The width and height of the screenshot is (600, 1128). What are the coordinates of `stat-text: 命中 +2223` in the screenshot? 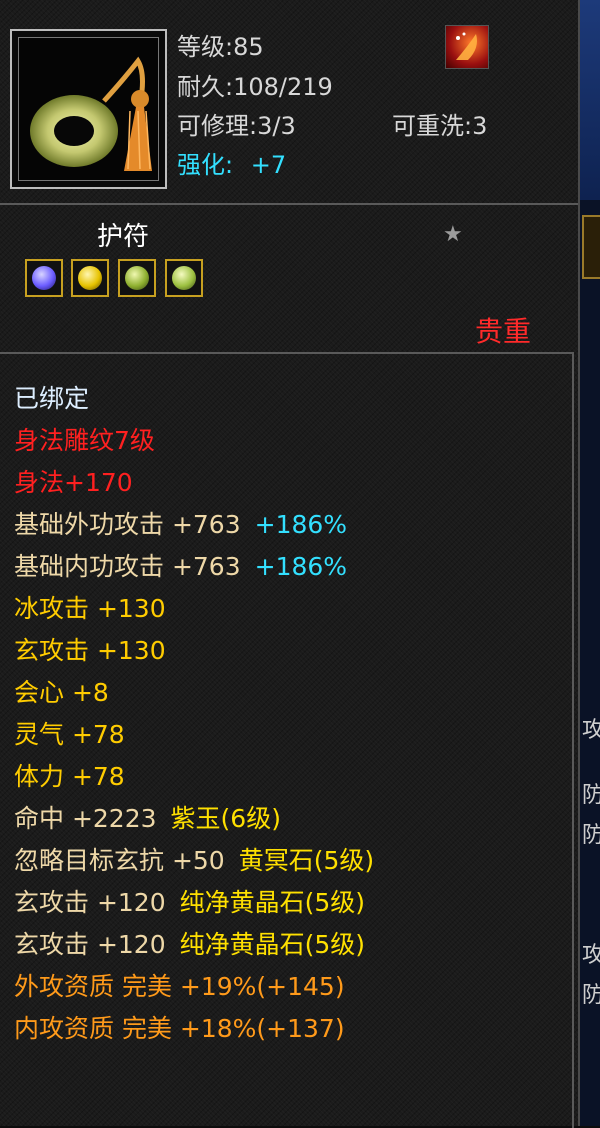 It's located at (85, 818).